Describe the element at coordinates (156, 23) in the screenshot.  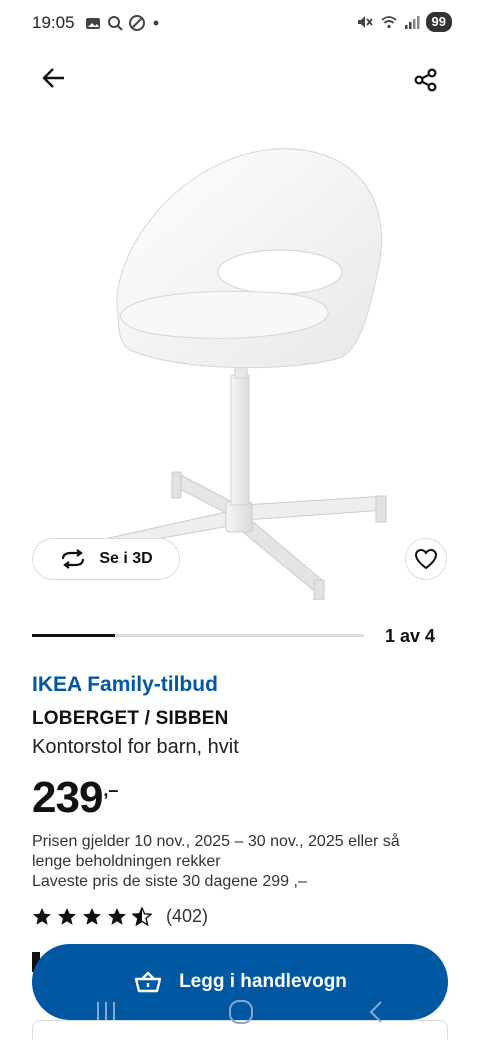
I see `dot-icon` at that location.